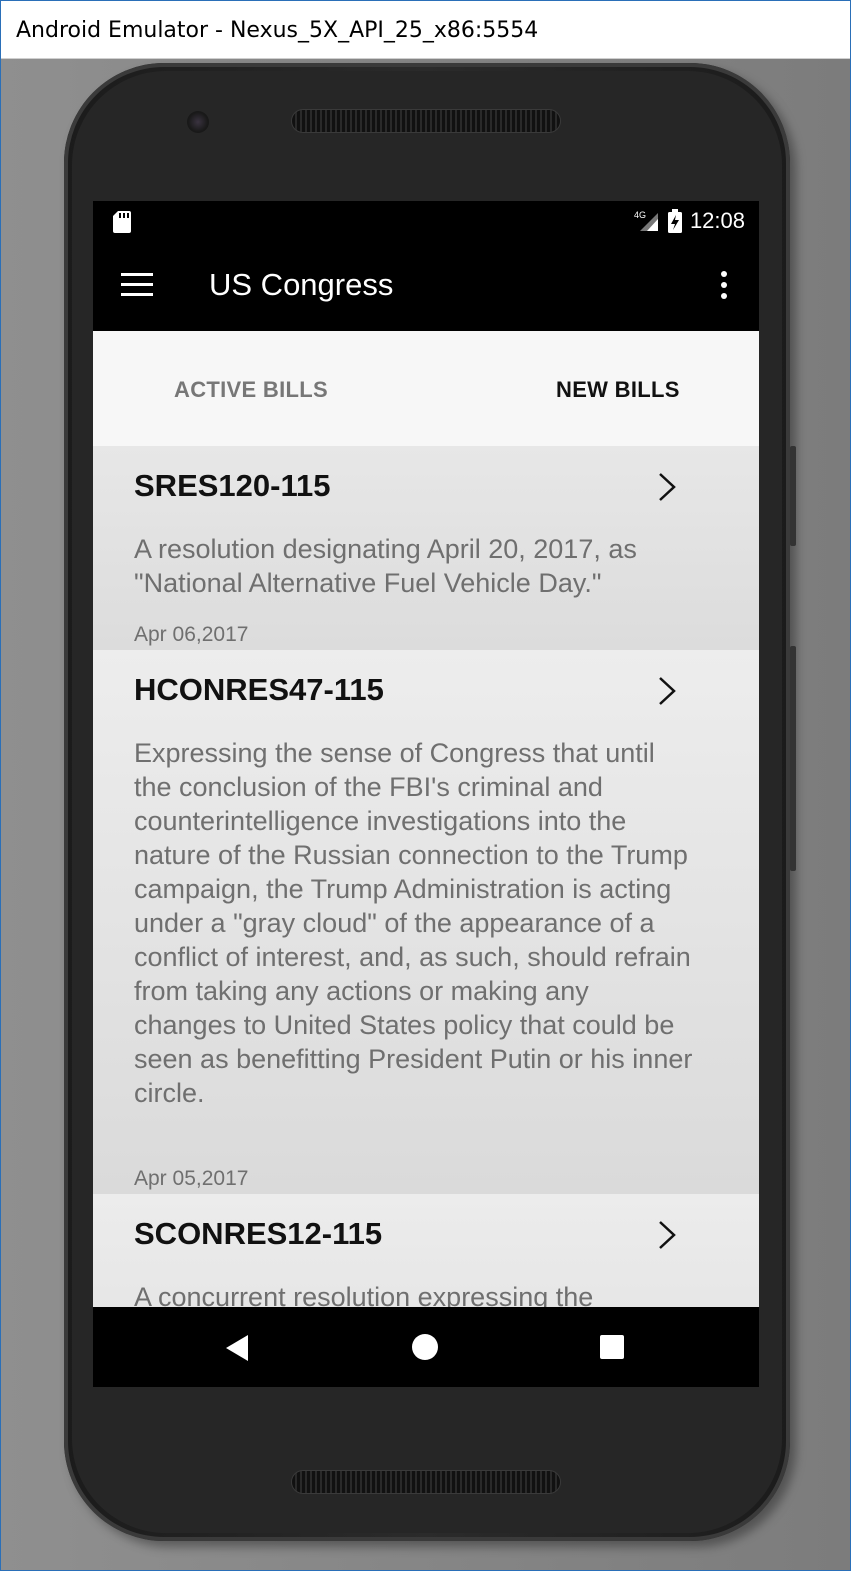 This screenshot has width=851, height=1571. I want to click on more-vert-icon, so click(725, 286).